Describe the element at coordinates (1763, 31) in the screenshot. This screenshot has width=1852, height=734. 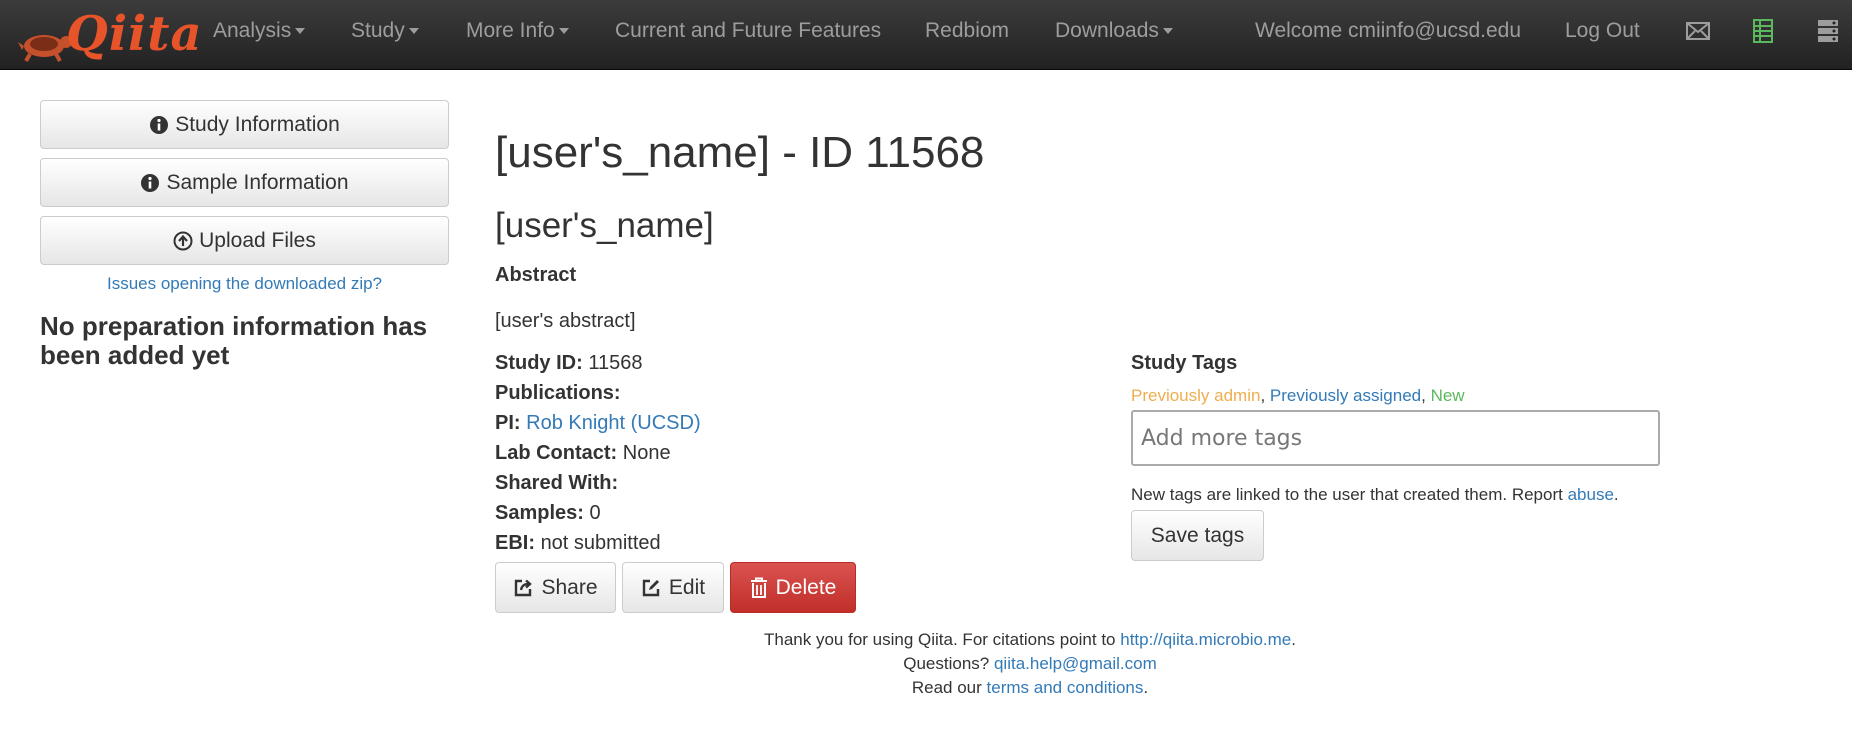
I see `spreadsheet-icon` at that location.